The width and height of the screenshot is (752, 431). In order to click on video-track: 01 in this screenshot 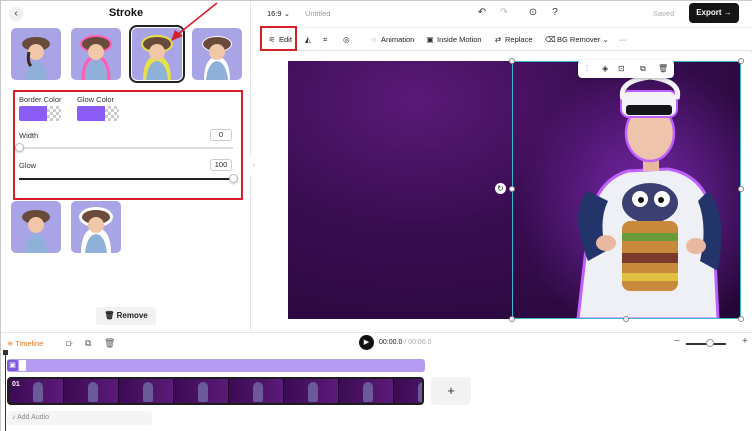, I will do `click(215, 391)`.